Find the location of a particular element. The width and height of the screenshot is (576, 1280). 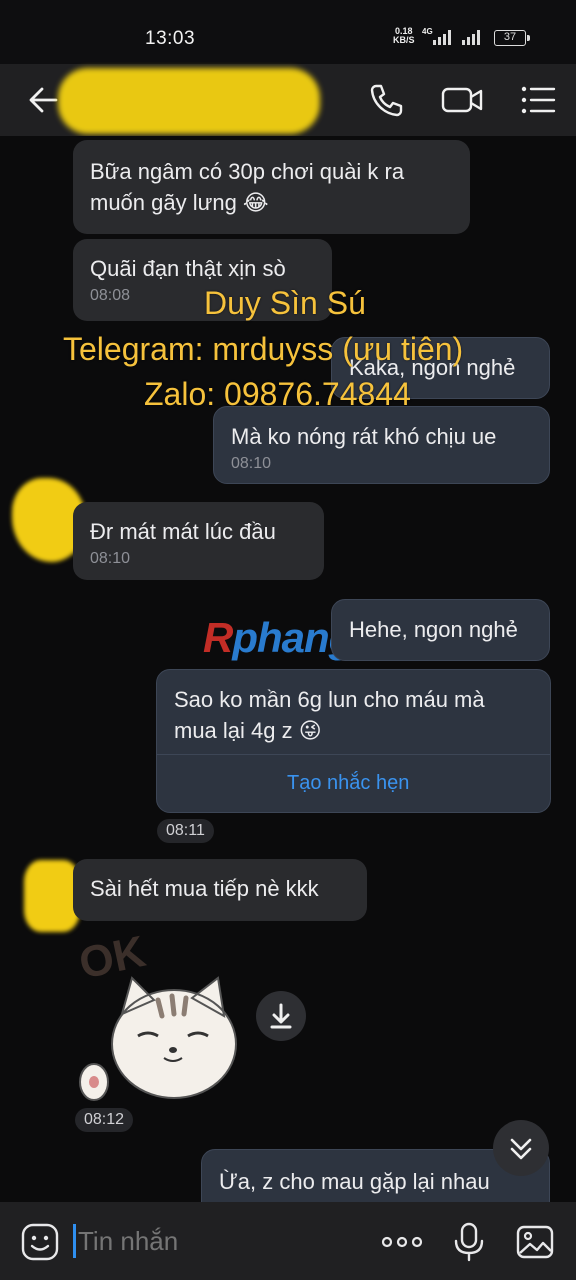

image-icon is located at coordinates (535, 1242).